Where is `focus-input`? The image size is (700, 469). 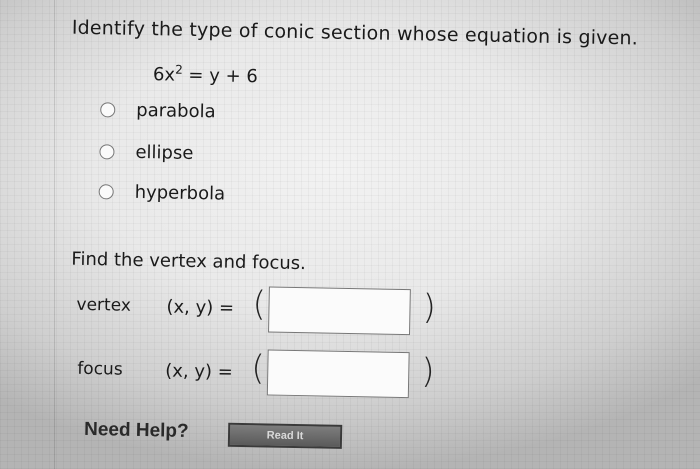
focus-input is located at coordinates (338, 374).